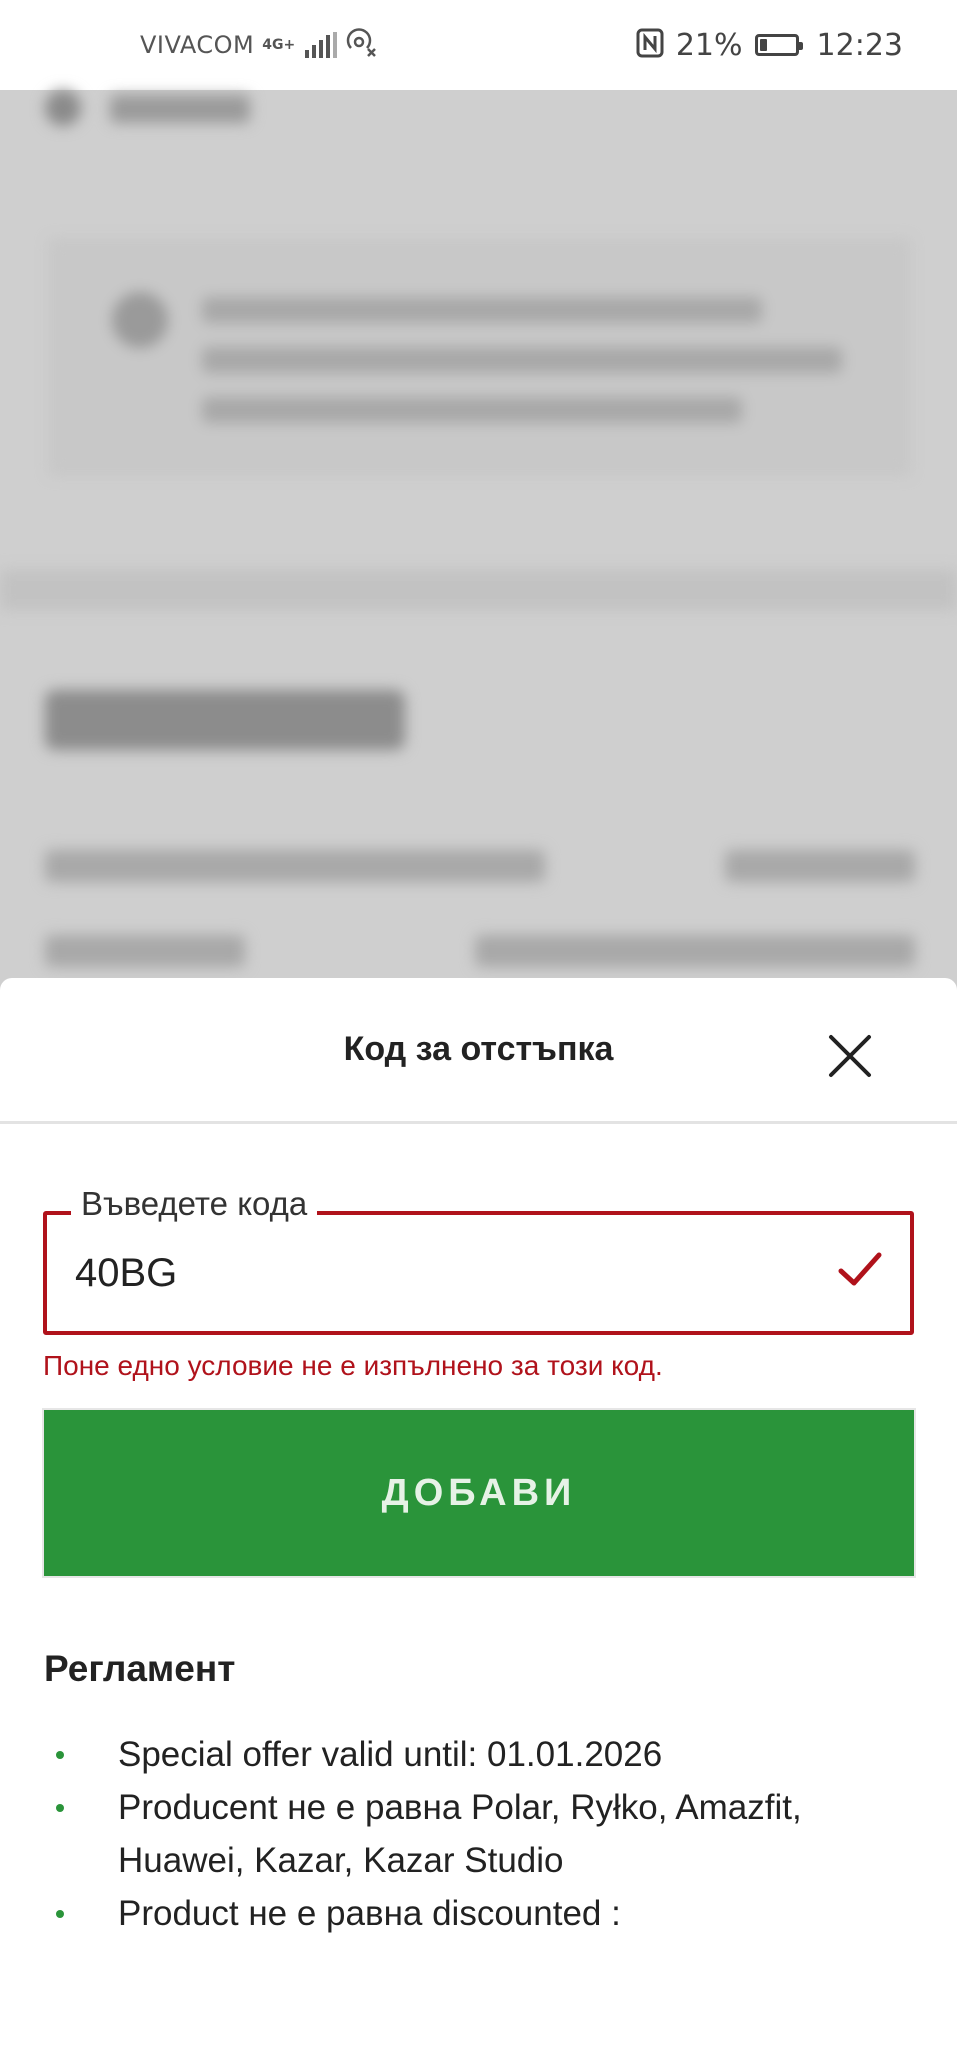 The height and width of the screenshot is (2048, 957). I want to click on sheet-header: Код за отстъпка, so click(478, 1051).